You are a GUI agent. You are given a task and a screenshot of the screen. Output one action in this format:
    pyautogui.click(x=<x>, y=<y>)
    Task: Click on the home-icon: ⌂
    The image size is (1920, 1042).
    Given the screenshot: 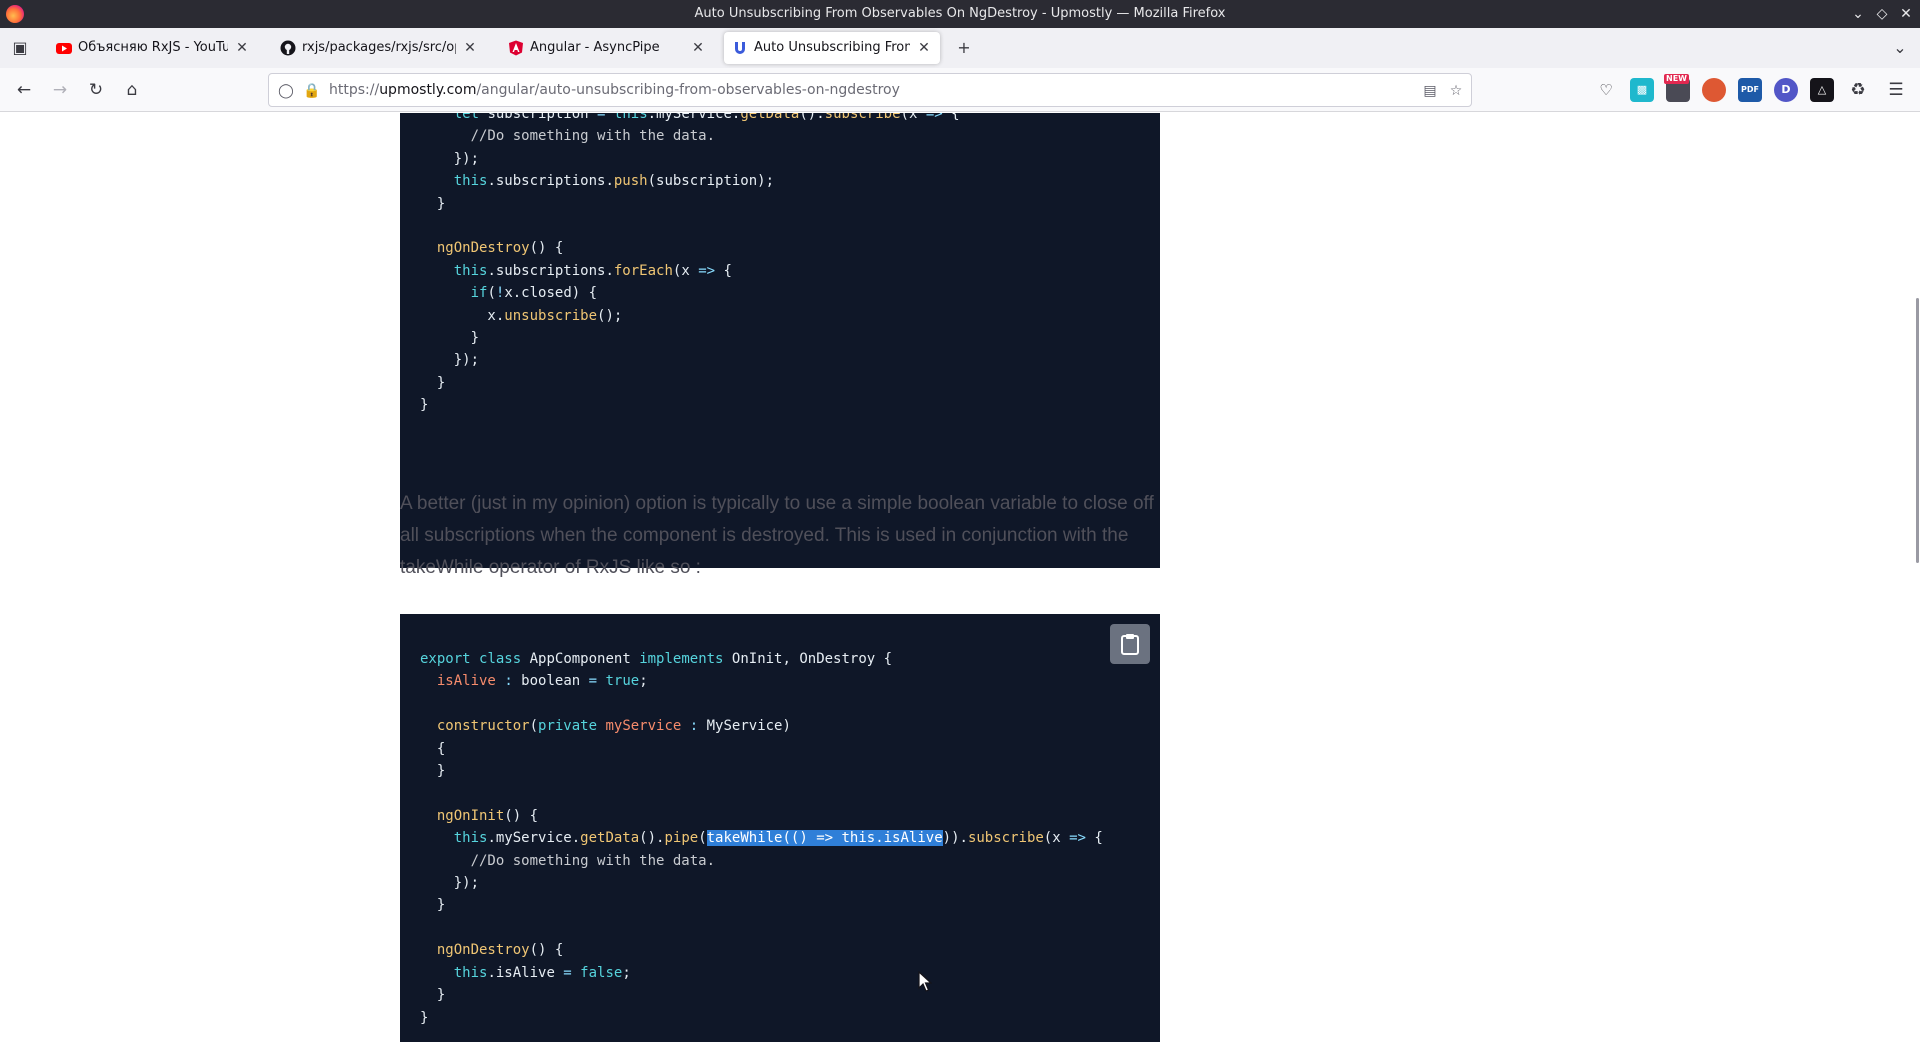 What is the action you would take?
    pyautogui.click(x=132, y=90)
    